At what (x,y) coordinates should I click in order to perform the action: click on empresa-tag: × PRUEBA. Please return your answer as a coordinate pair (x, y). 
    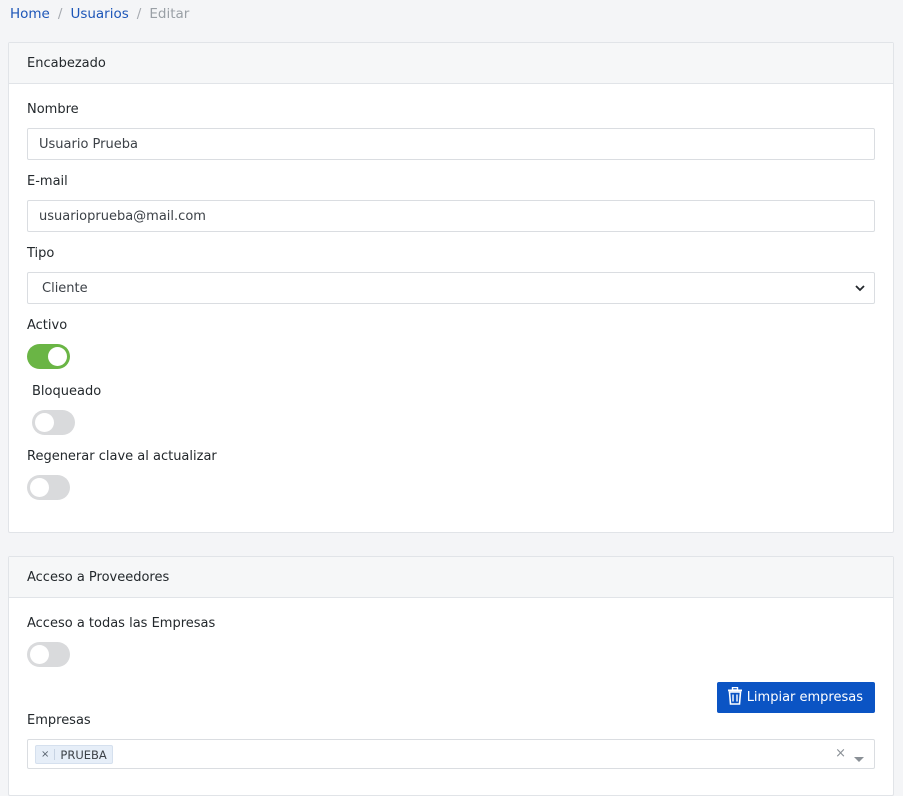
    Looking at the image, I should click on (74, 754).